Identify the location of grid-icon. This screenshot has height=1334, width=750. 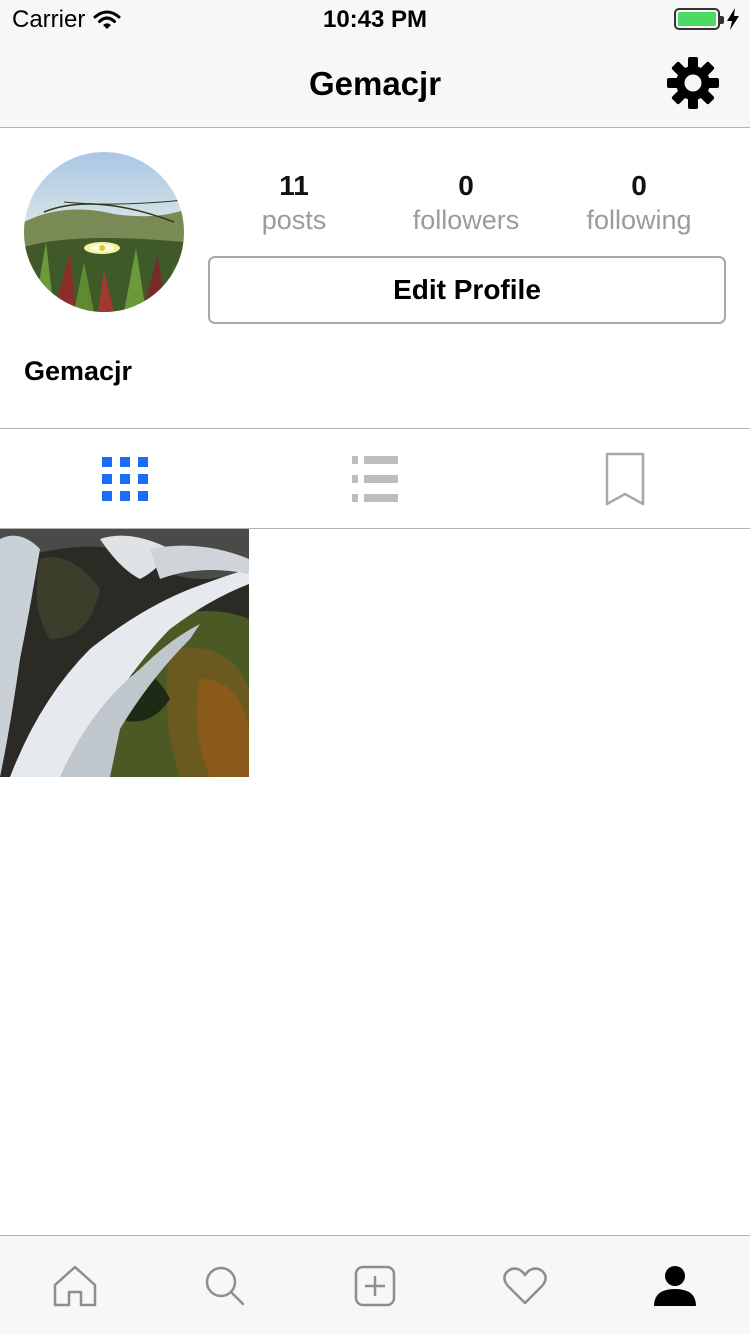
(125, 479).